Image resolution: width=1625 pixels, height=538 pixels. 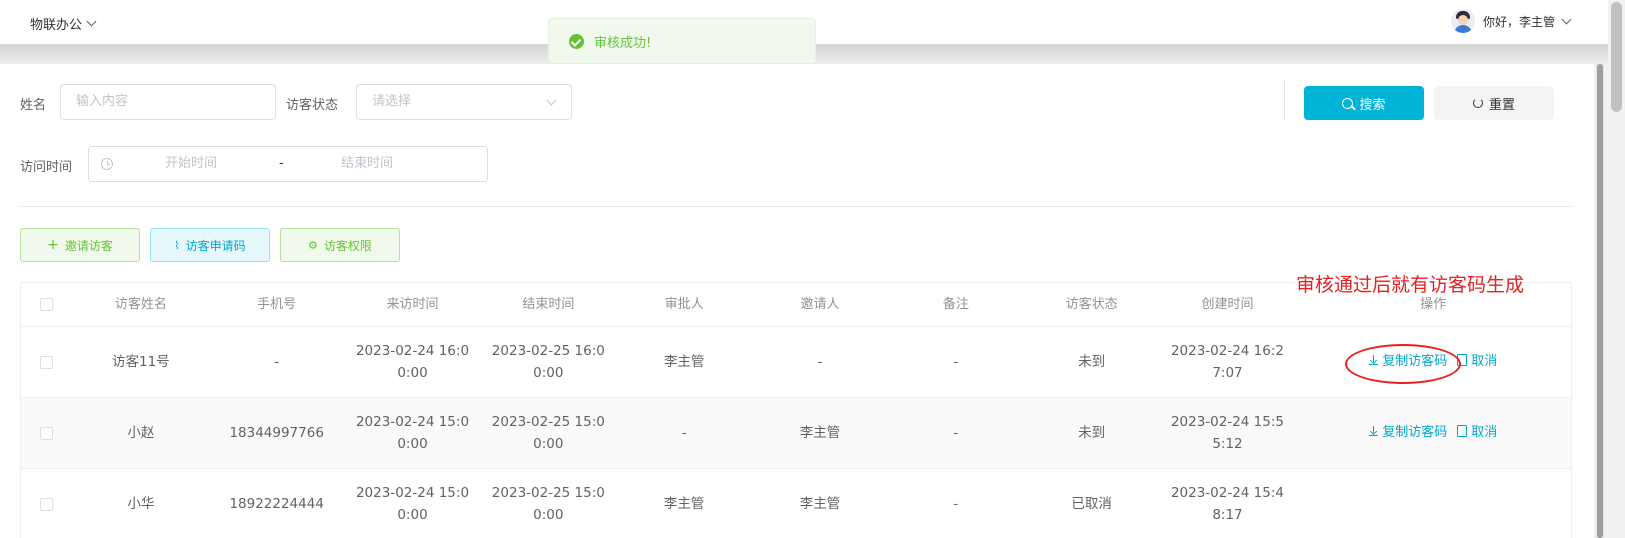 What do you see at coordinates (1616, 269) in the screenshot?
I see `window-scrollbar` at bounding box center [1616, 269].